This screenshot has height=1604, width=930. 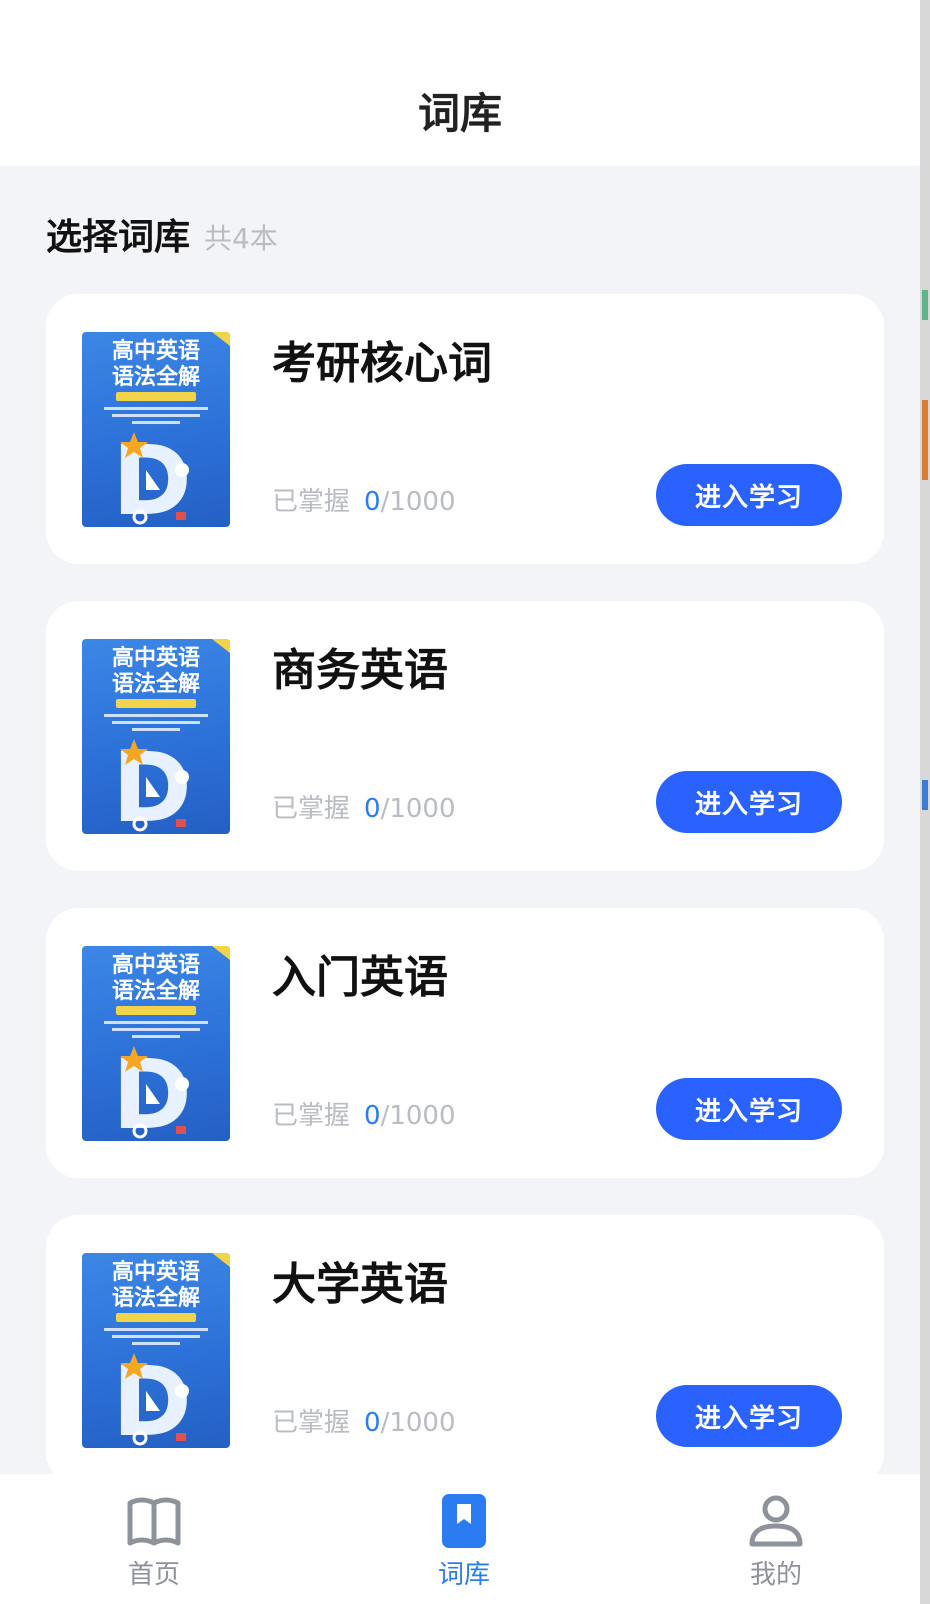 What do you see at coordinates (776, 1521) in the screenshot?
I see `user-icon` at bounding box center [776, 1521].